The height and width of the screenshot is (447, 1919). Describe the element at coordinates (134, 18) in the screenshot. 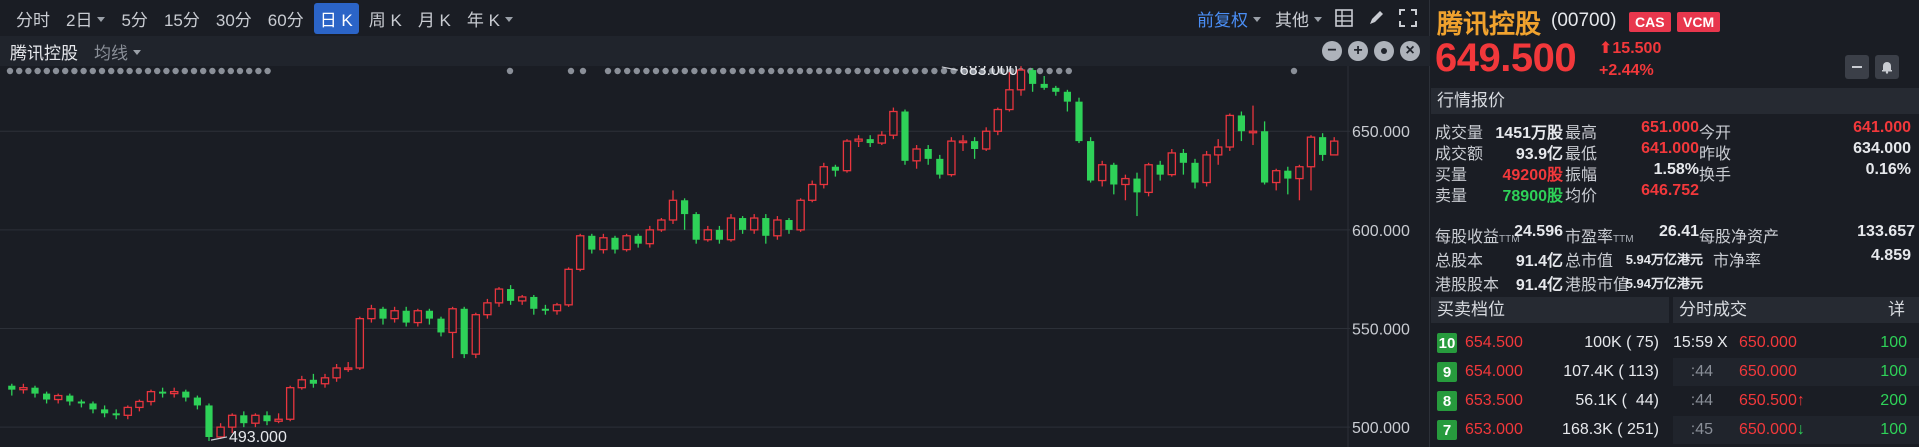

I see `tab-period-2: 5分` at that location.